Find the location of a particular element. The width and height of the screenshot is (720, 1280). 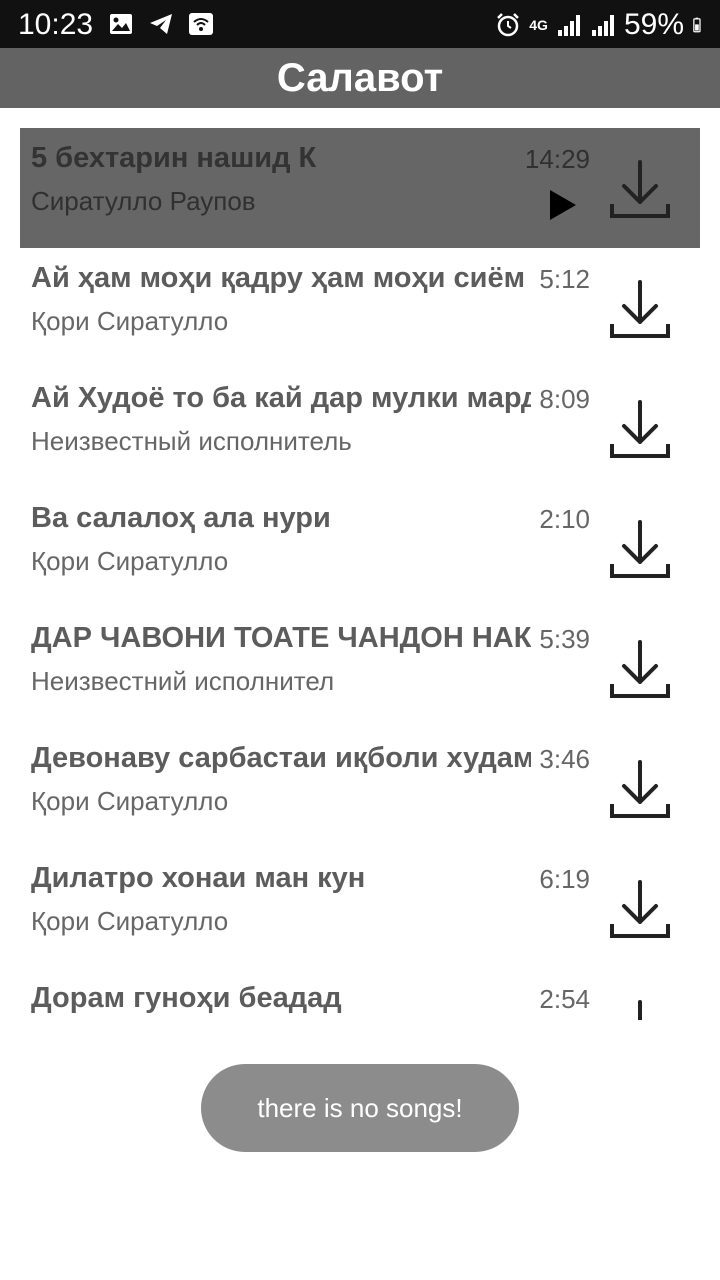

song-row: Дилатро хонаи ман кун Қори Сиратулло 6:19 is located at coordinates (360, 908).